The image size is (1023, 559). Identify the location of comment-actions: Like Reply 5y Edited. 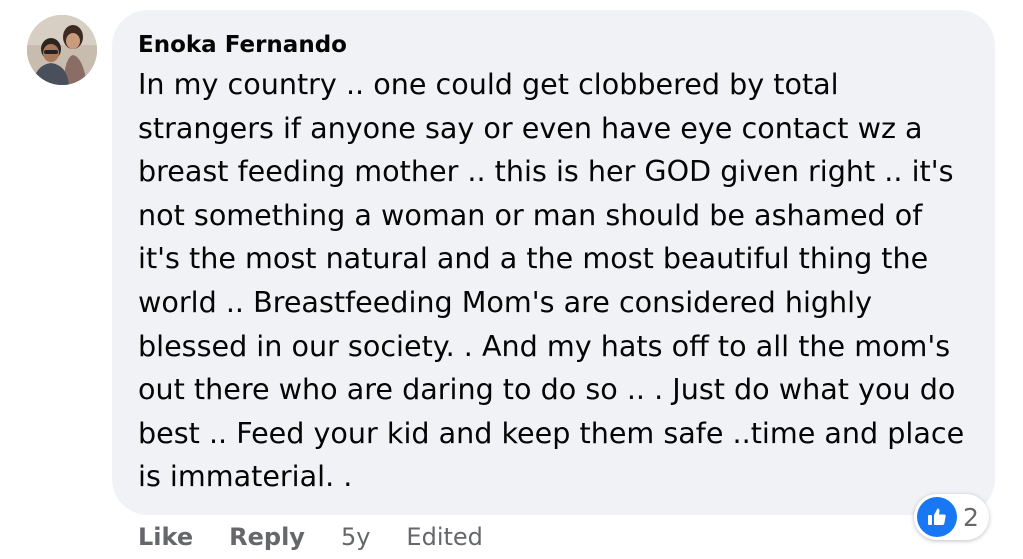
(310, 537).